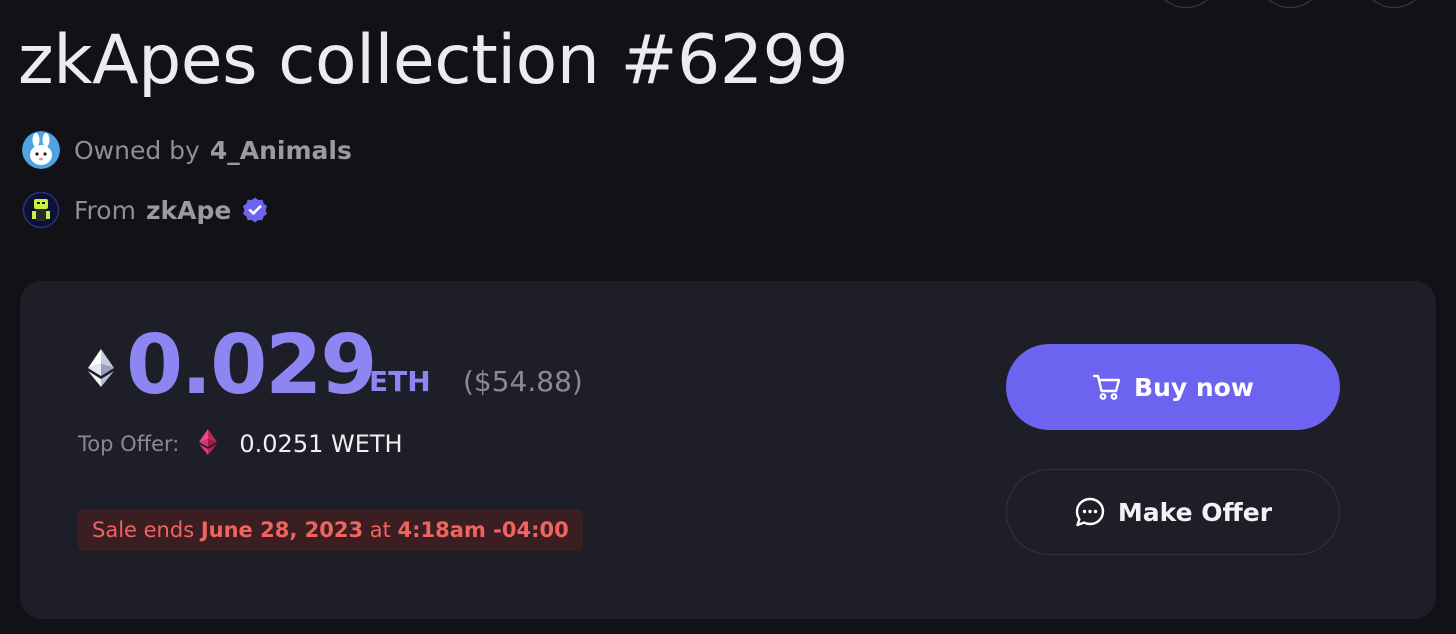 Image resolution: width=1456 pixels, height=634 pixels. I want to click on sale-ends-banner: Sale ends June 28, 2023 at 4:18am -04:00, so click(330, 530).